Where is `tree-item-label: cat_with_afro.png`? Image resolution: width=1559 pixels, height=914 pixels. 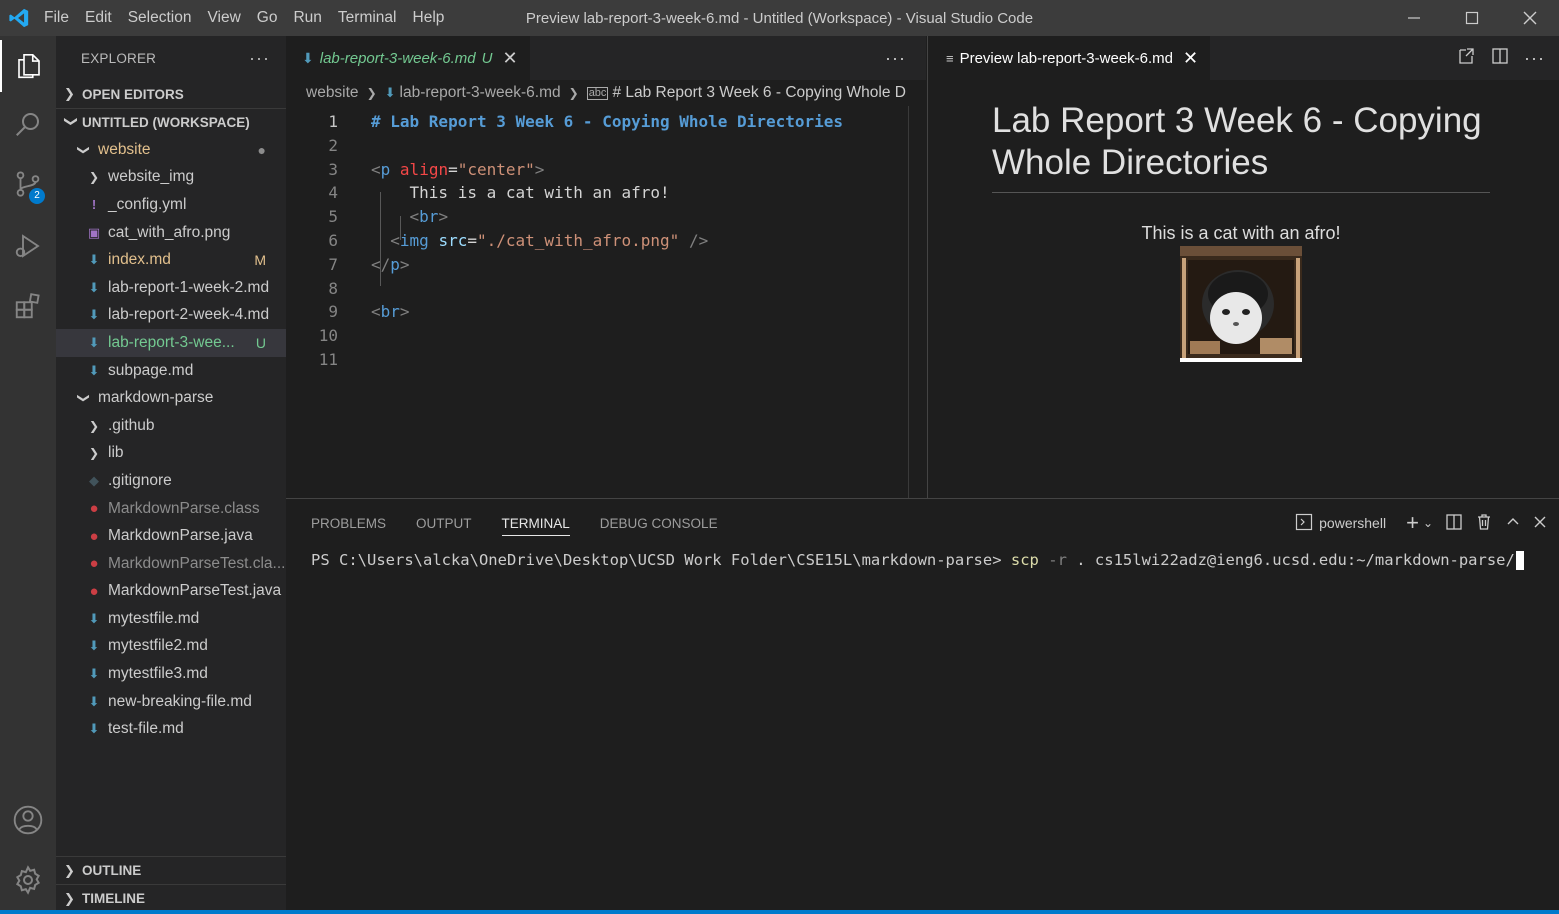 tree-item-label: cat_with_afro.png is located at coordinates (169, 232).